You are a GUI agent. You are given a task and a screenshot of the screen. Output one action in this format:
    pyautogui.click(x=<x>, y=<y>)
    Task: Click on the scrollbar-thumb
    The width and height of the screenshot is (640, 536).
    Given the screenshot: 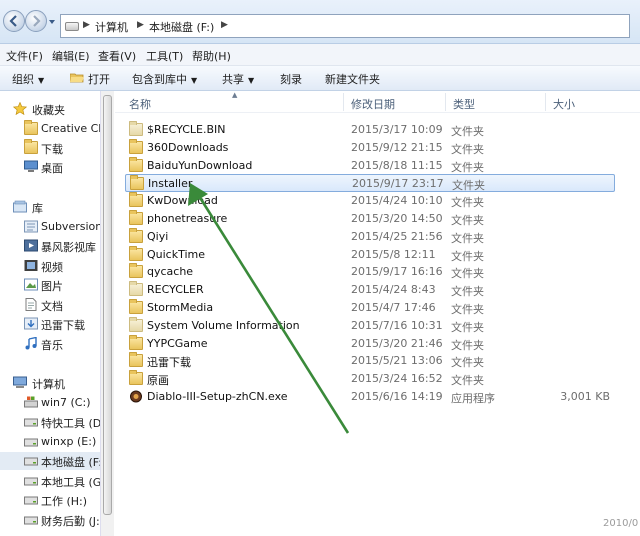 What is the action you would take?
    pyautogui.click(x=107, y=305)
    